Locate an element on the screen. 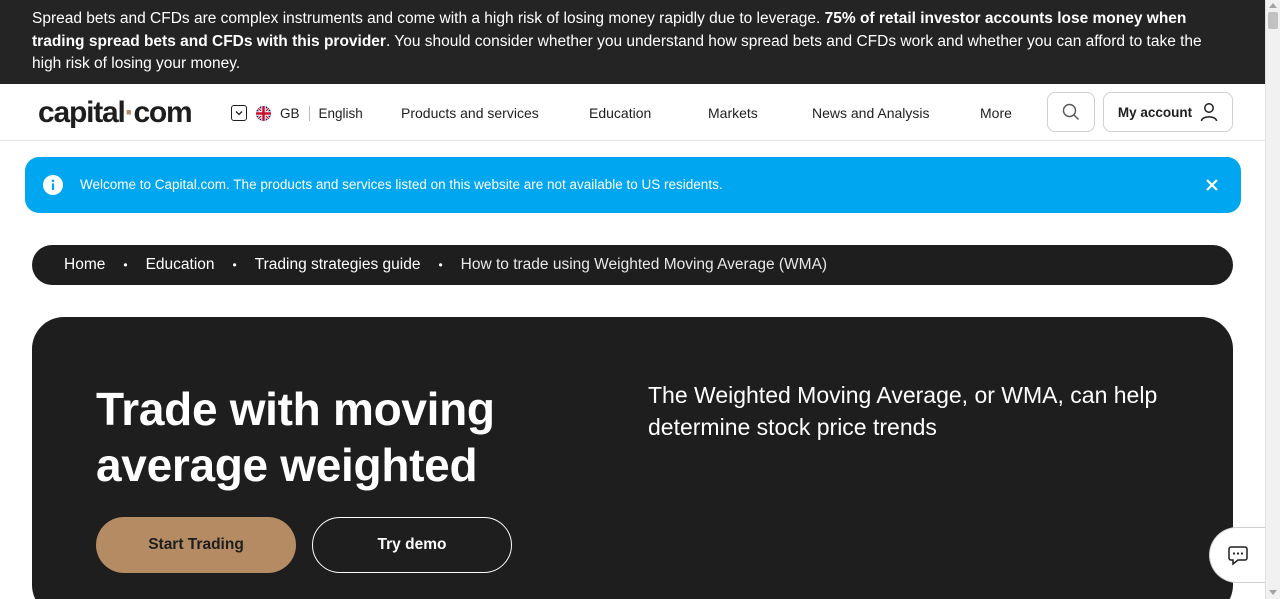 The width and height of the screenshot is (1280, 599). close-icon is located at coordinates (1212, 185).